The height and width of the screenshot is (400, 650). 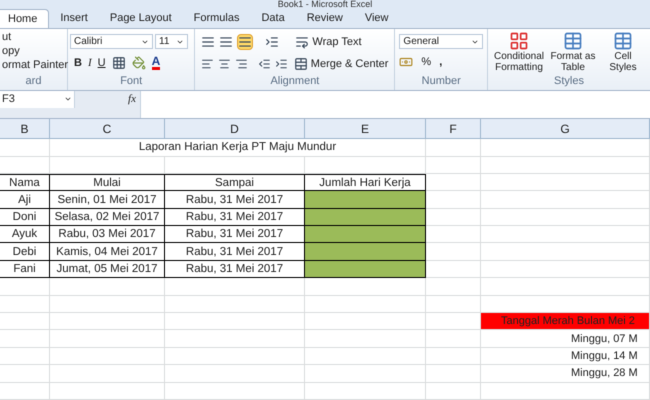 I want to click on column-header: C, so click(x=107, y=128).